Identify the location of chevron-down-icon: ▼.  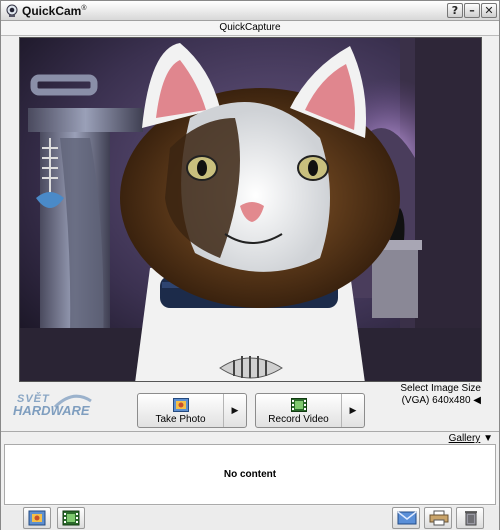
(488, 438).